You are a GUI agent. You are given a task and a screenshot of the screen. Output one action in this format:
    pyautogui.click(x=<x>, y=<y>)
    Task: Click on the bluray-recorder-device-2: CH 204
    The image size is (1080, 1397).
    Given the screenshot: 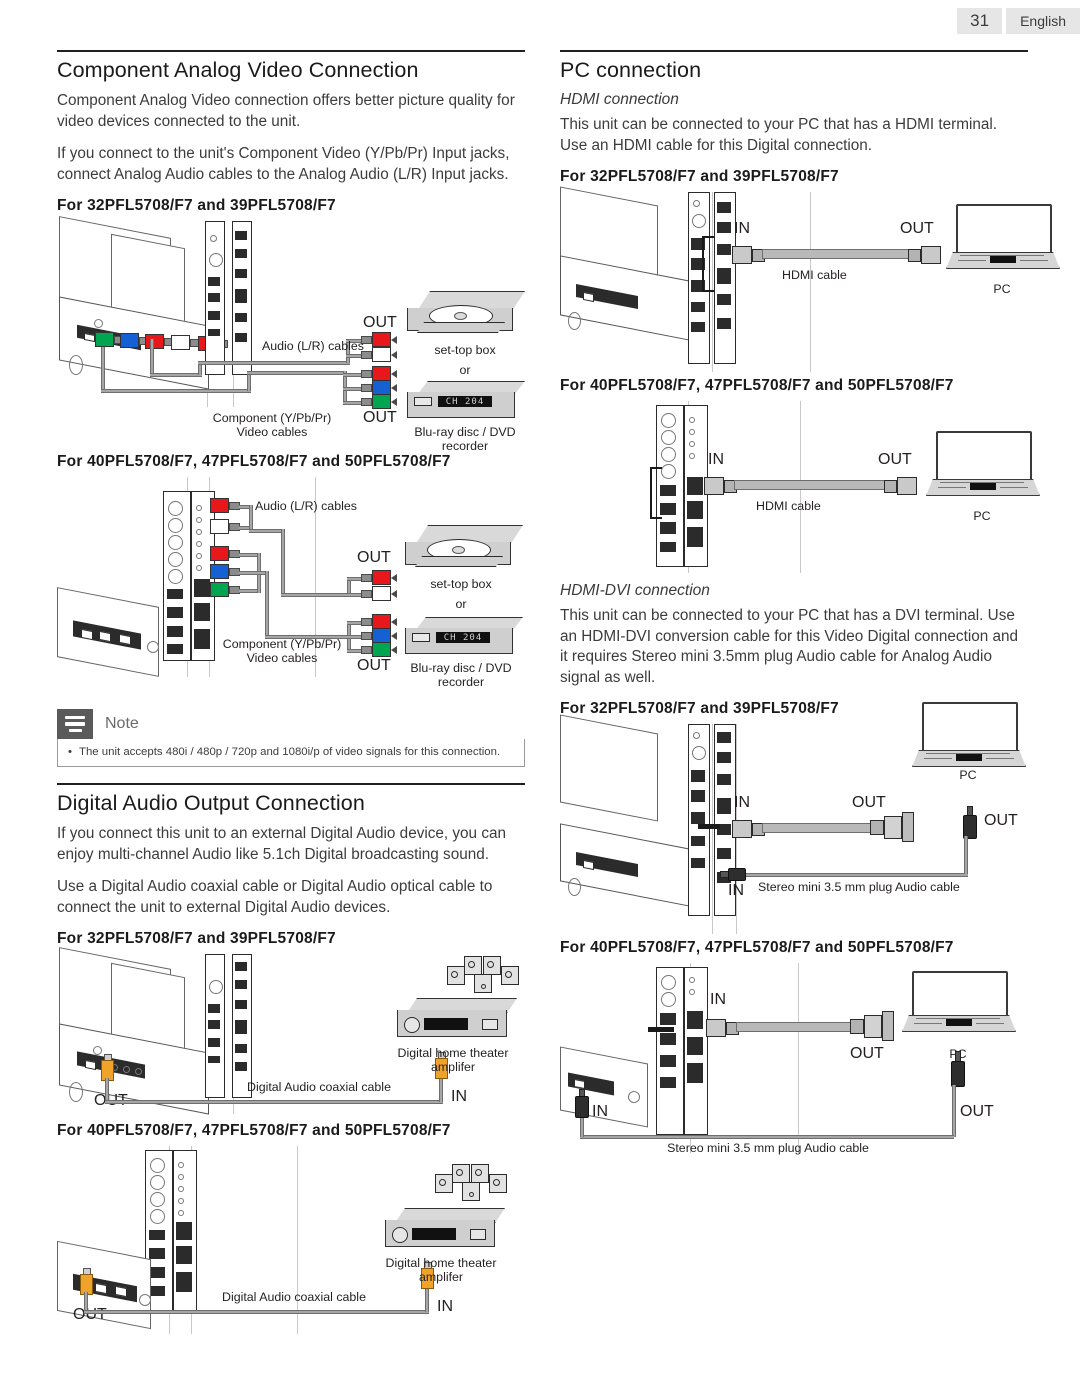 What is the action you would take?
    pyautogui.click(x=464, y=638)
    